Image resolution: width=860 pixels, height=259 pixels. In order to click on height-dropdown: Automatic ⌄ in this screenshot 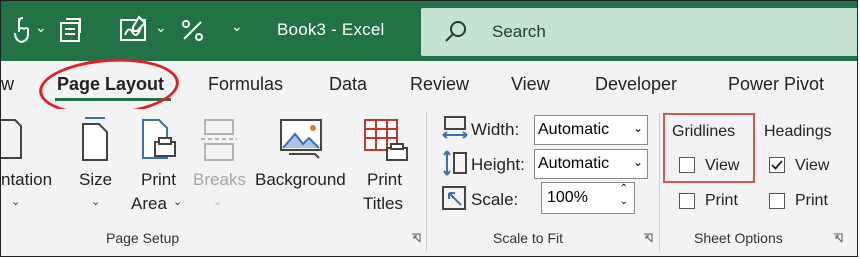, I will do `click(591, 164)`.